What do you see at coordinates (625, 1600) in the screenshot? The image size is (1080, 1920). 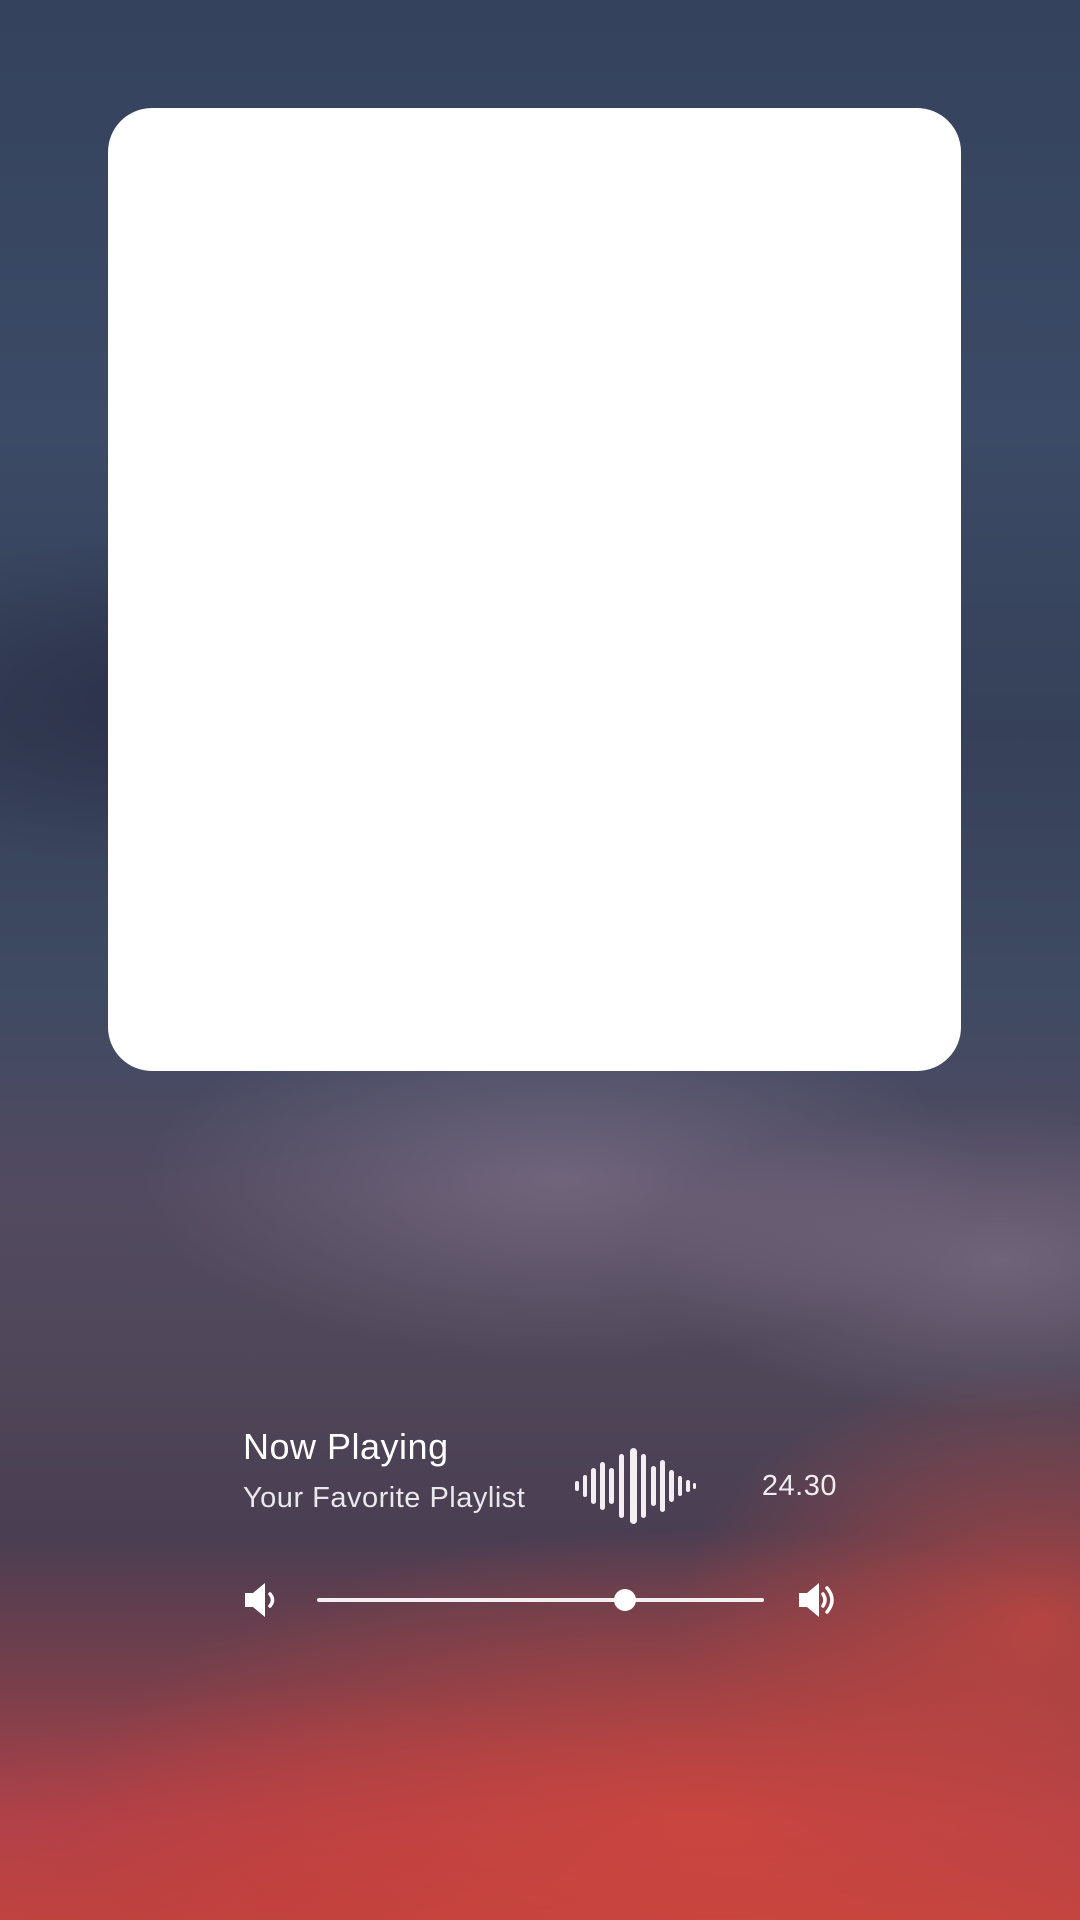 I see `volume-slider-thumb` at bounding box center [625, 1600].